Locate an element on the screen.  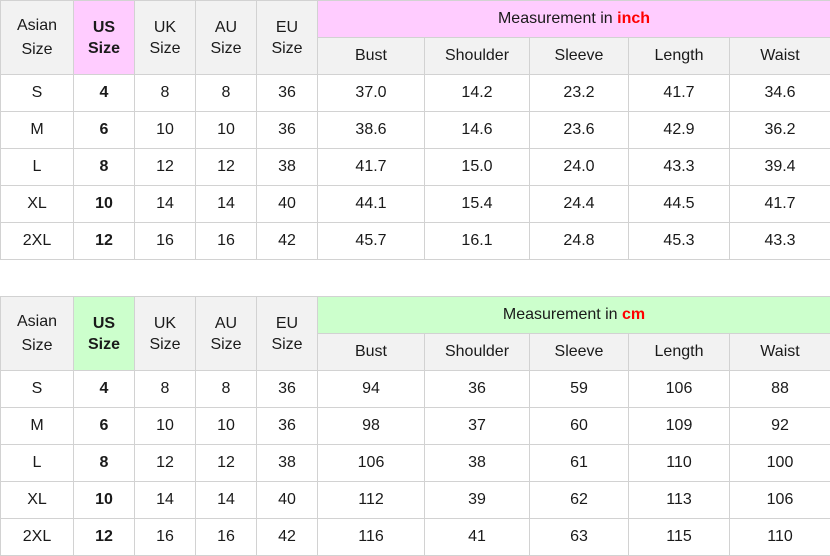
table-row: M 6 10 10 36 98 37 60 109 92 is located at coordinates (415, 426).